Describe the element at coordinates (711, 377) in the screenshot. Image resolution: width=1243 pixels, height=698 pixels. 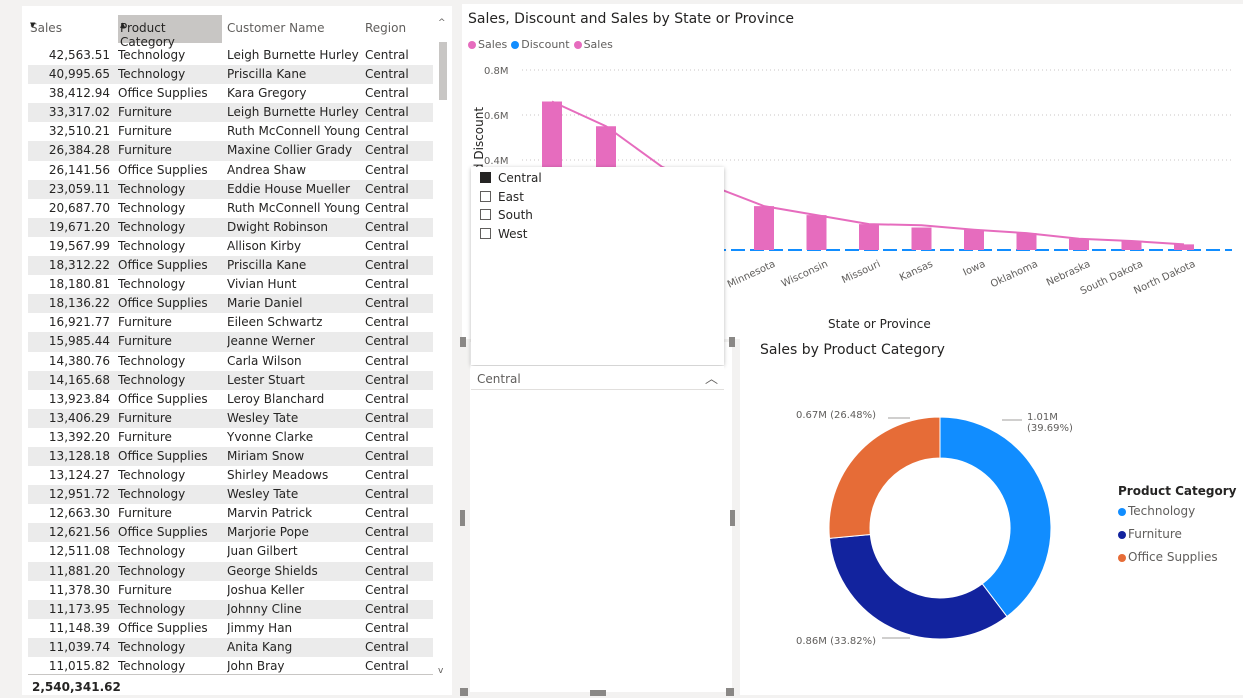
I see `chevron-up-icon: ︿` at that location.